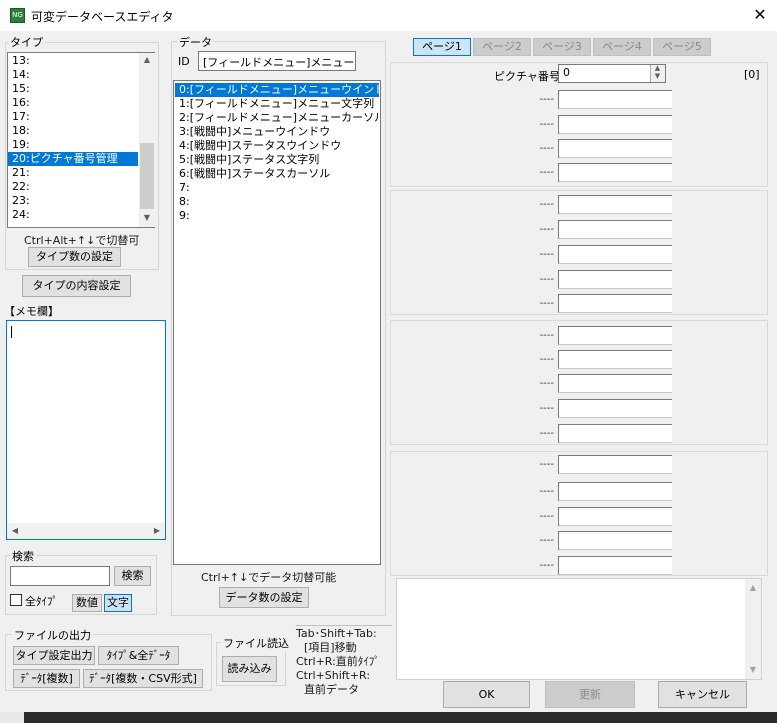 The height and width of the screenshot is (723, 777). What do you see at coordinates (264, 597) in the screenshot?
I see `data-count-button: データ数の設定` at bounding box center [264, 597].